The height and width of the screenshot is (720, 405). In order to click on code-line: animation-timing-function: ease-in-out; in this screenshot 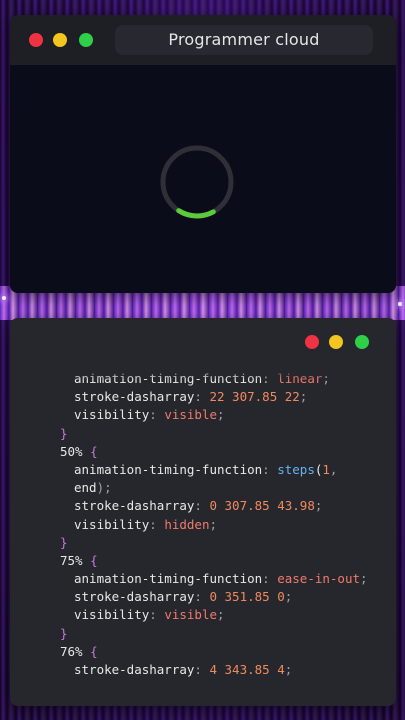, I will do `click(214, 579)`.